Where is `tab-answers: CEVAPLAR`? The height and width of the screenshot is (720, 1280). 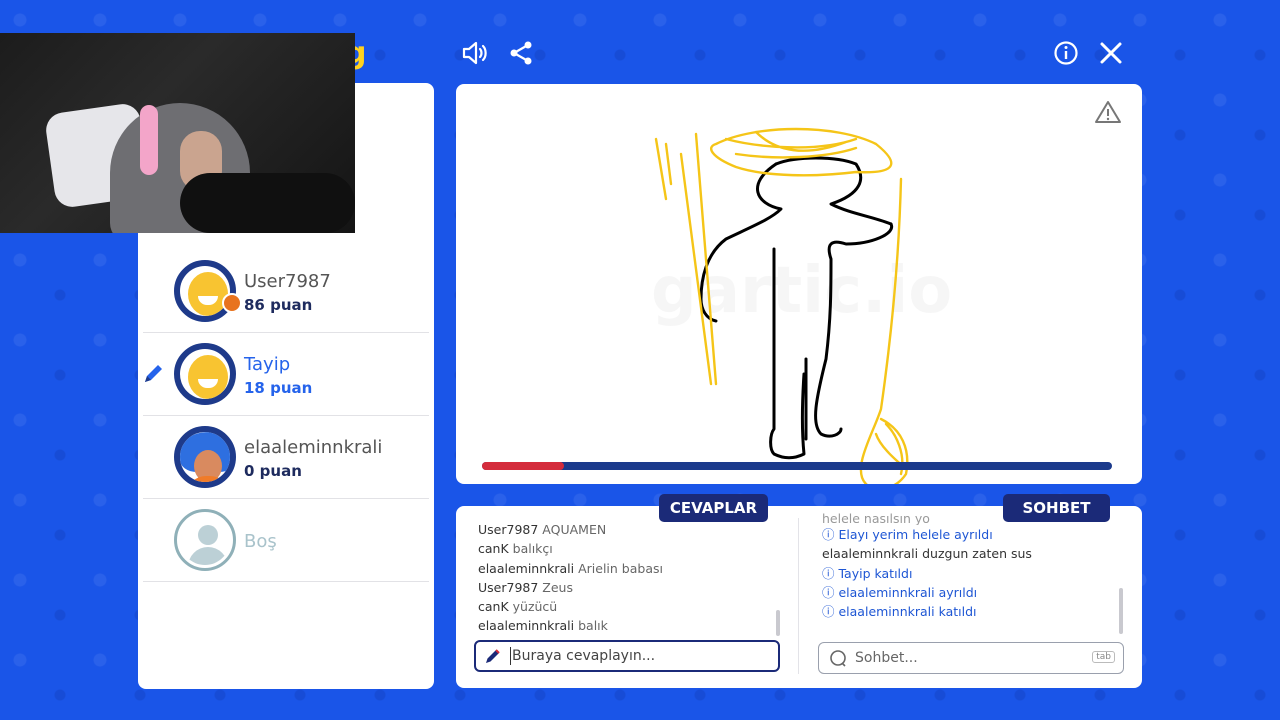 tab-answers: CEVAPLAR is located at coordinates (713, 508).